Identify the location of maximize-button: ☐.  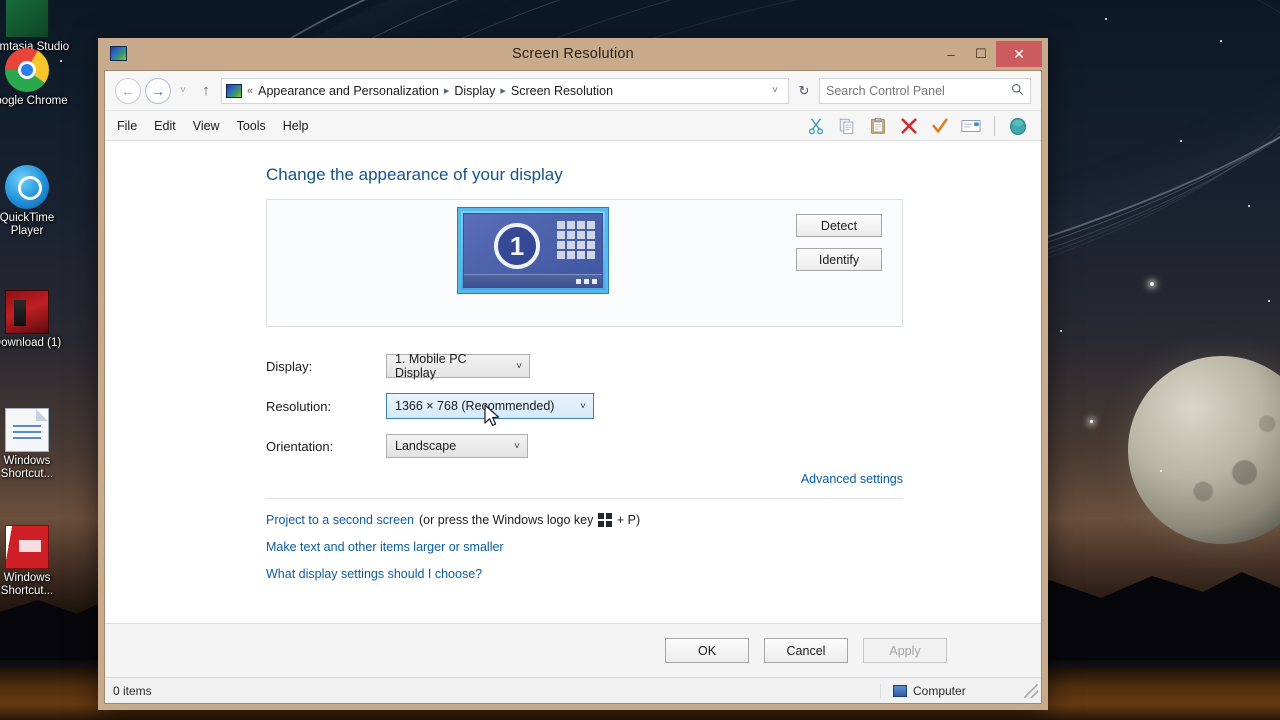
(981, 54).